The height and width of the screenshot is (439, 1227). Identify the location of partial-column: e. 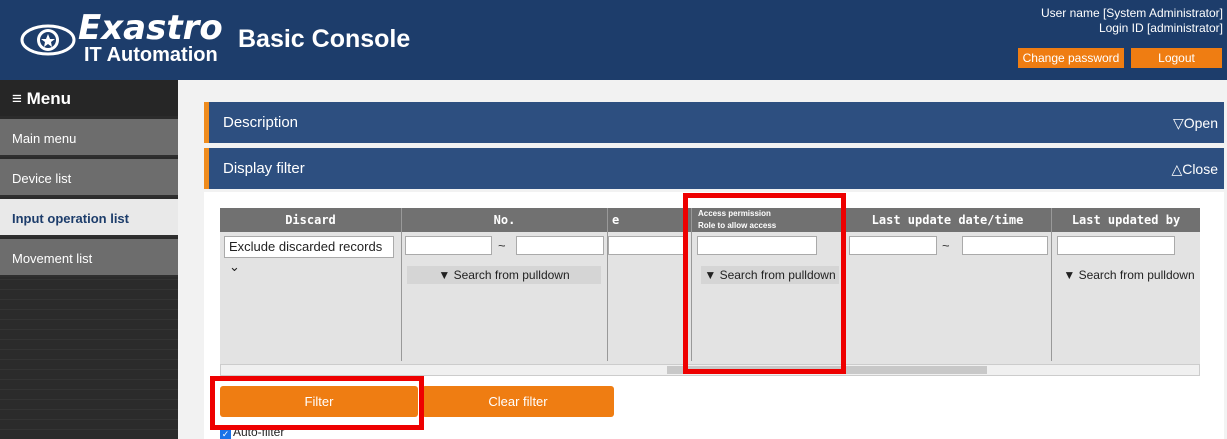
(650, 284).